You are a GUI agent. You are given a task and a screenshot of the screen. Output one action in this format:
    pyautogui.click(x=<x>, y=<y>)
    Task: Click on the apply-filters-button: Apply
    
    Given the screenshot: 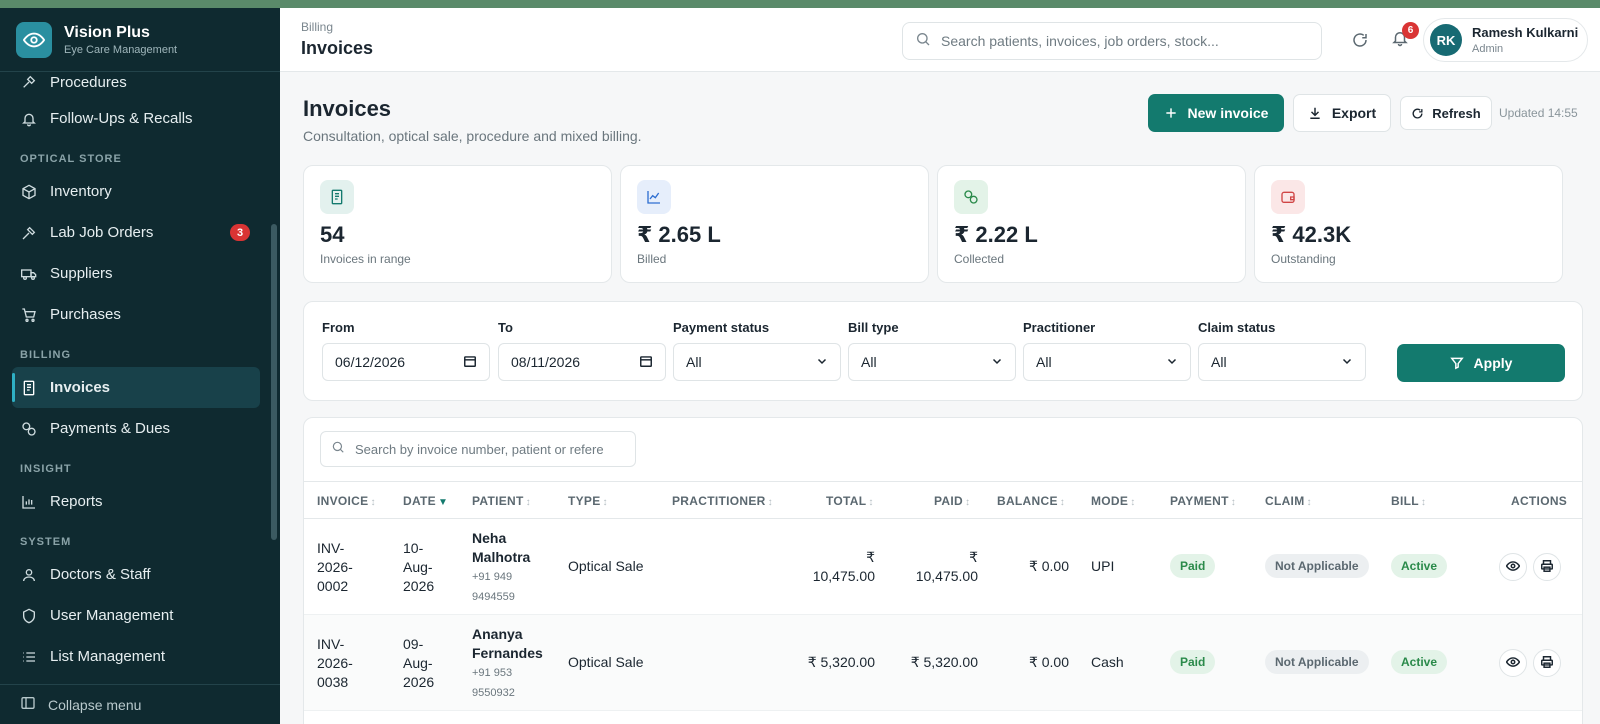 What is the action you would take?
    pyautogui.click(x=1481, y=363)
    